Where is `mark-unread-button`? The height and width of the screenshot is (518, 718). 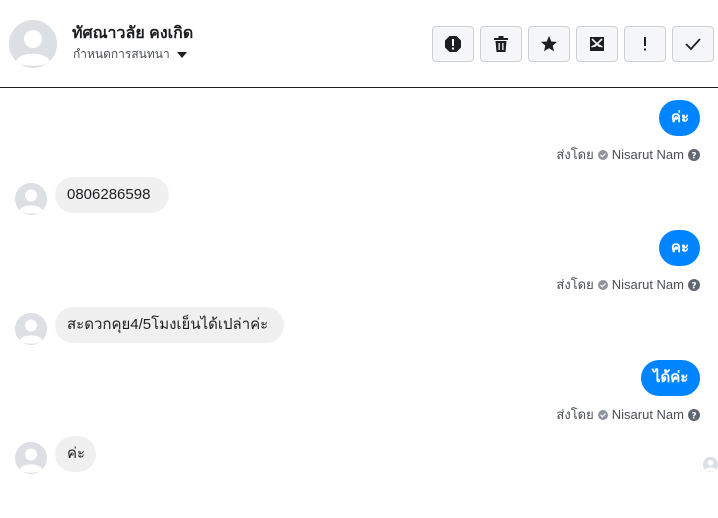
mark-unread-button is located at coordinates (597, 44).